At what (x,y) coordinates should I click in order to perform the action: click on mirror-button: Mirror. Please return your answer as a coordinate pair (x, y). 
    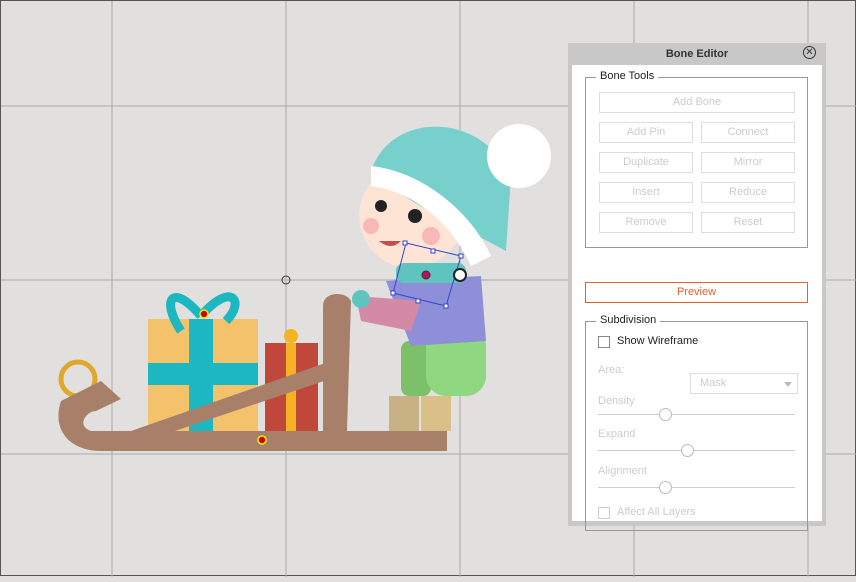
    Looking at the image, I should click on (748, 162).